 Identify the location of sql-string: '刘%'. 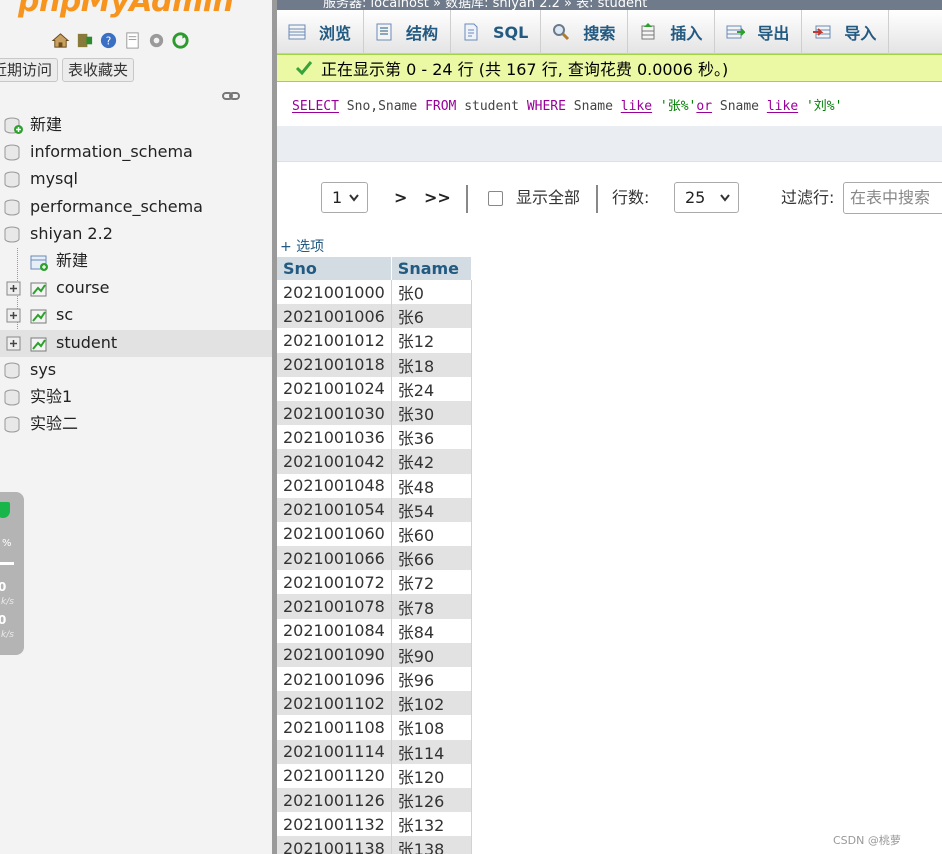
(820, 106).